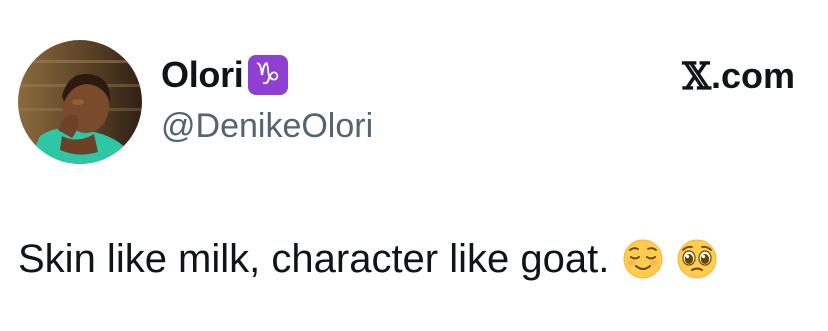 The height and width of the screenshot is (331, 828). I want to click on avatar-photo, so click(80, 102).